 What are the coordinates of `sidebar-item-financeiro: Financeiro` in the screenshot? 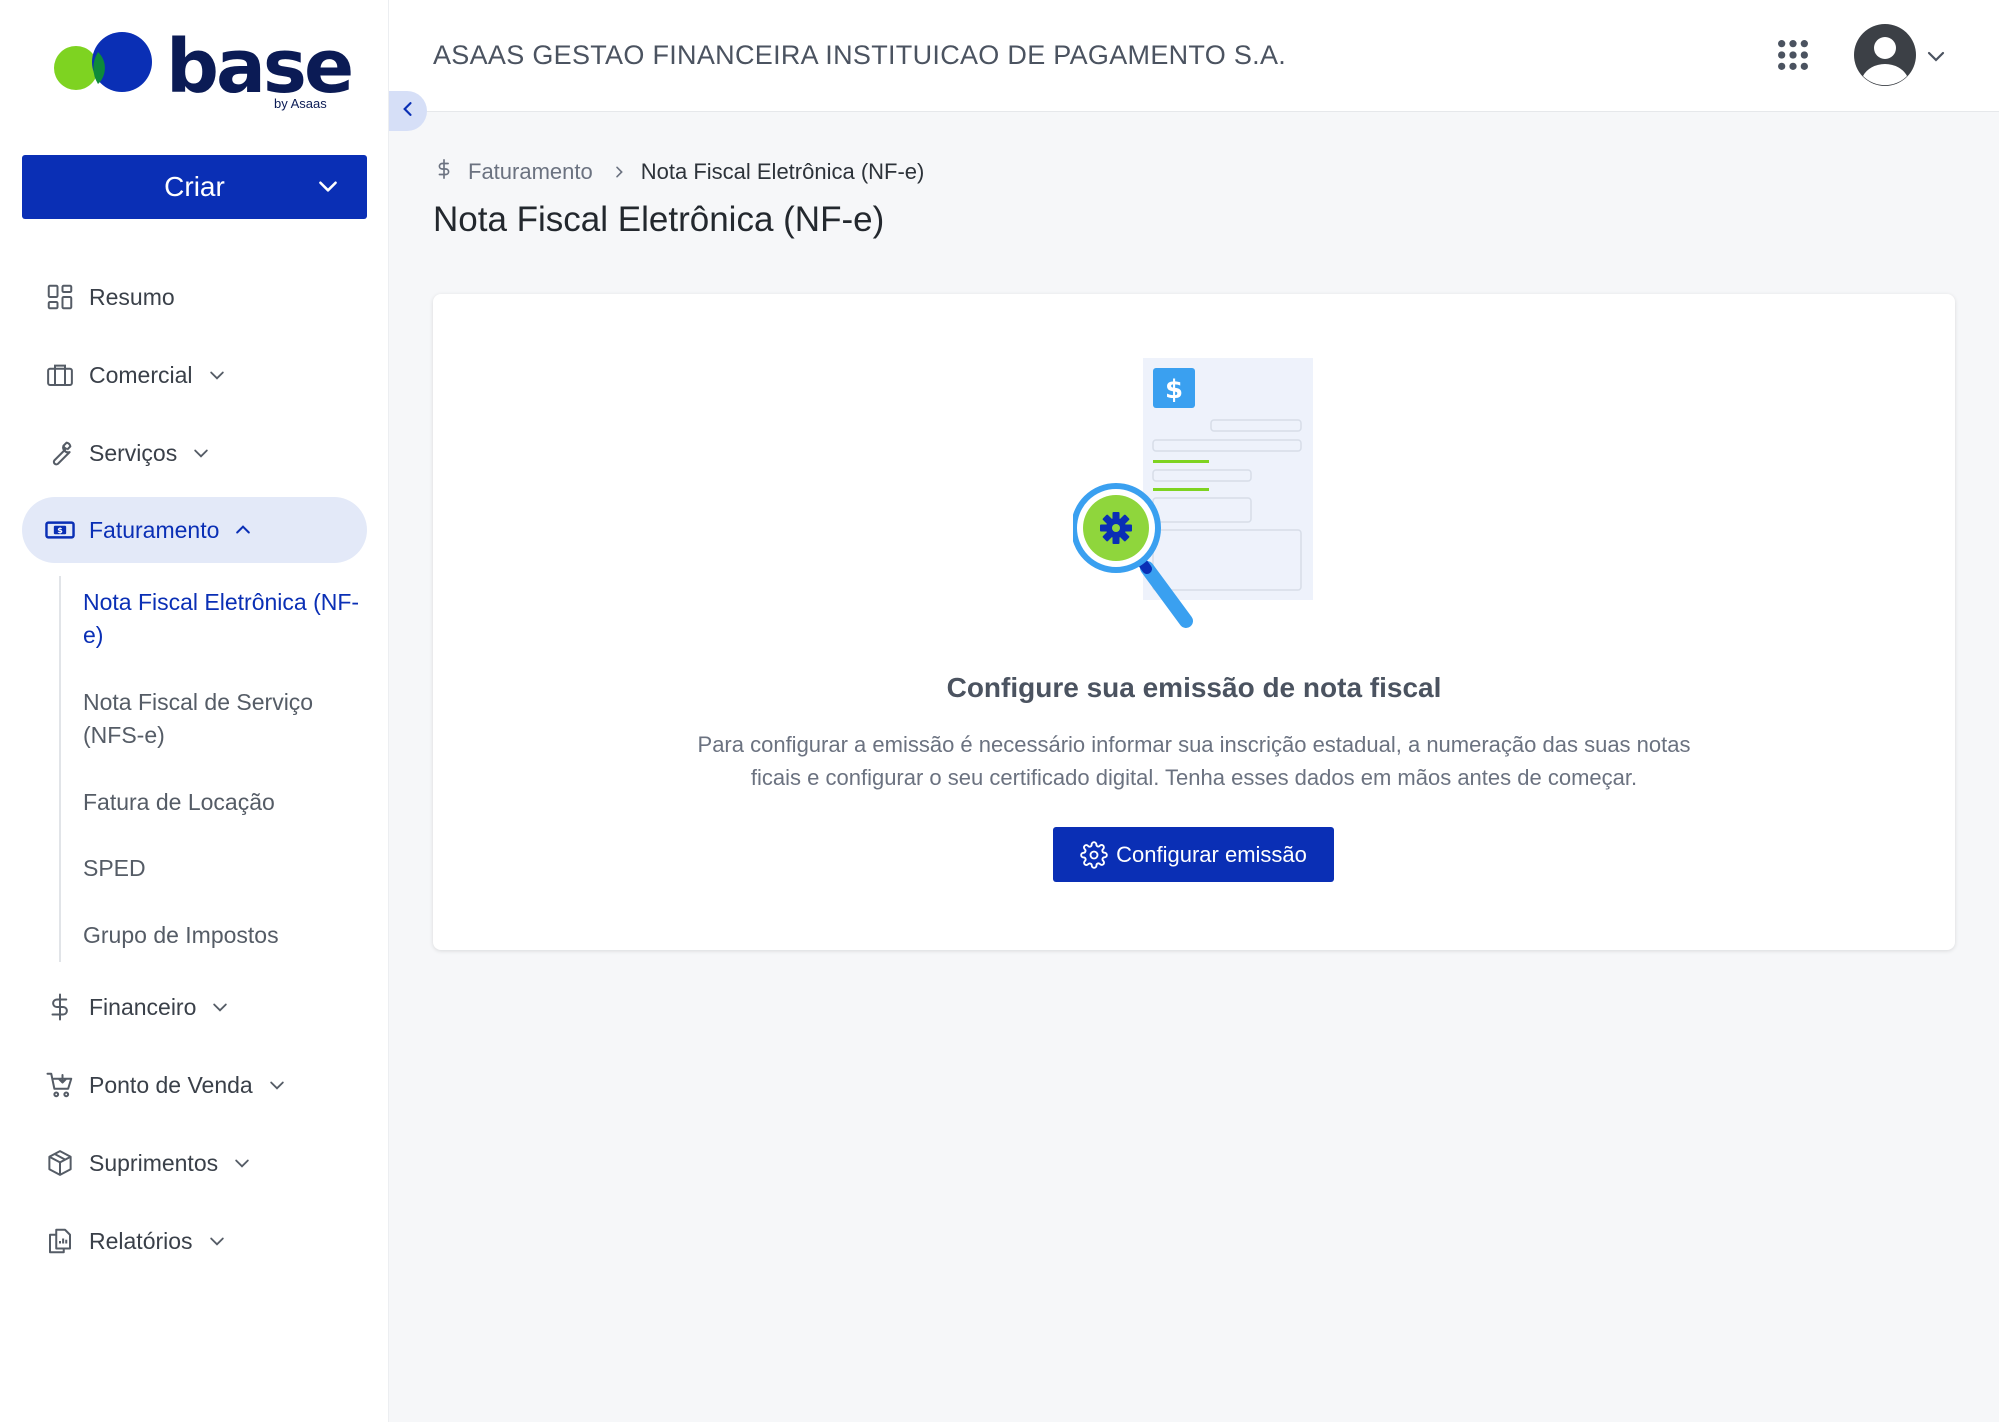 It's located at (194, 1007).